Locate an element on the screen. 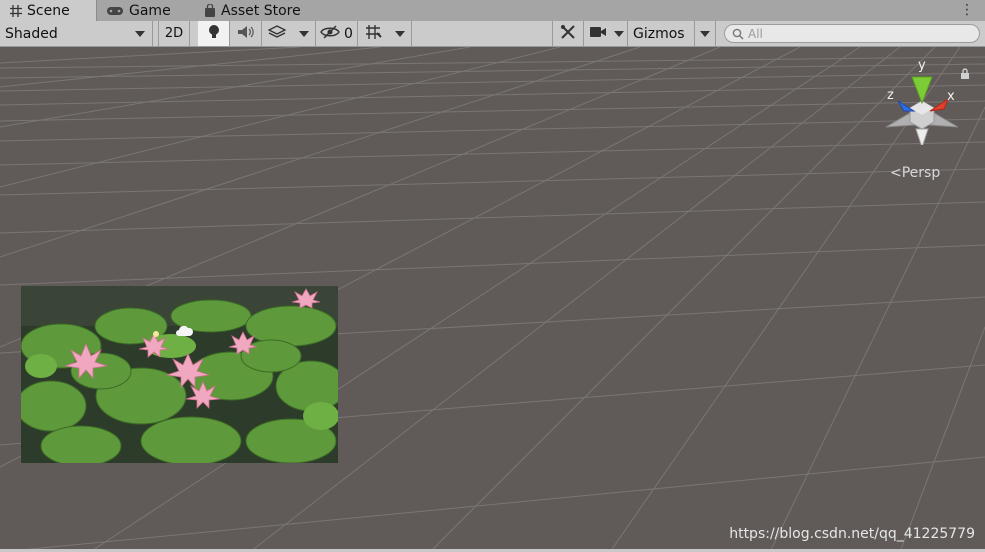 The height and width of the screenshot is (552, 985). projection-toggle: <Persp is located at coordinates (915, 173).